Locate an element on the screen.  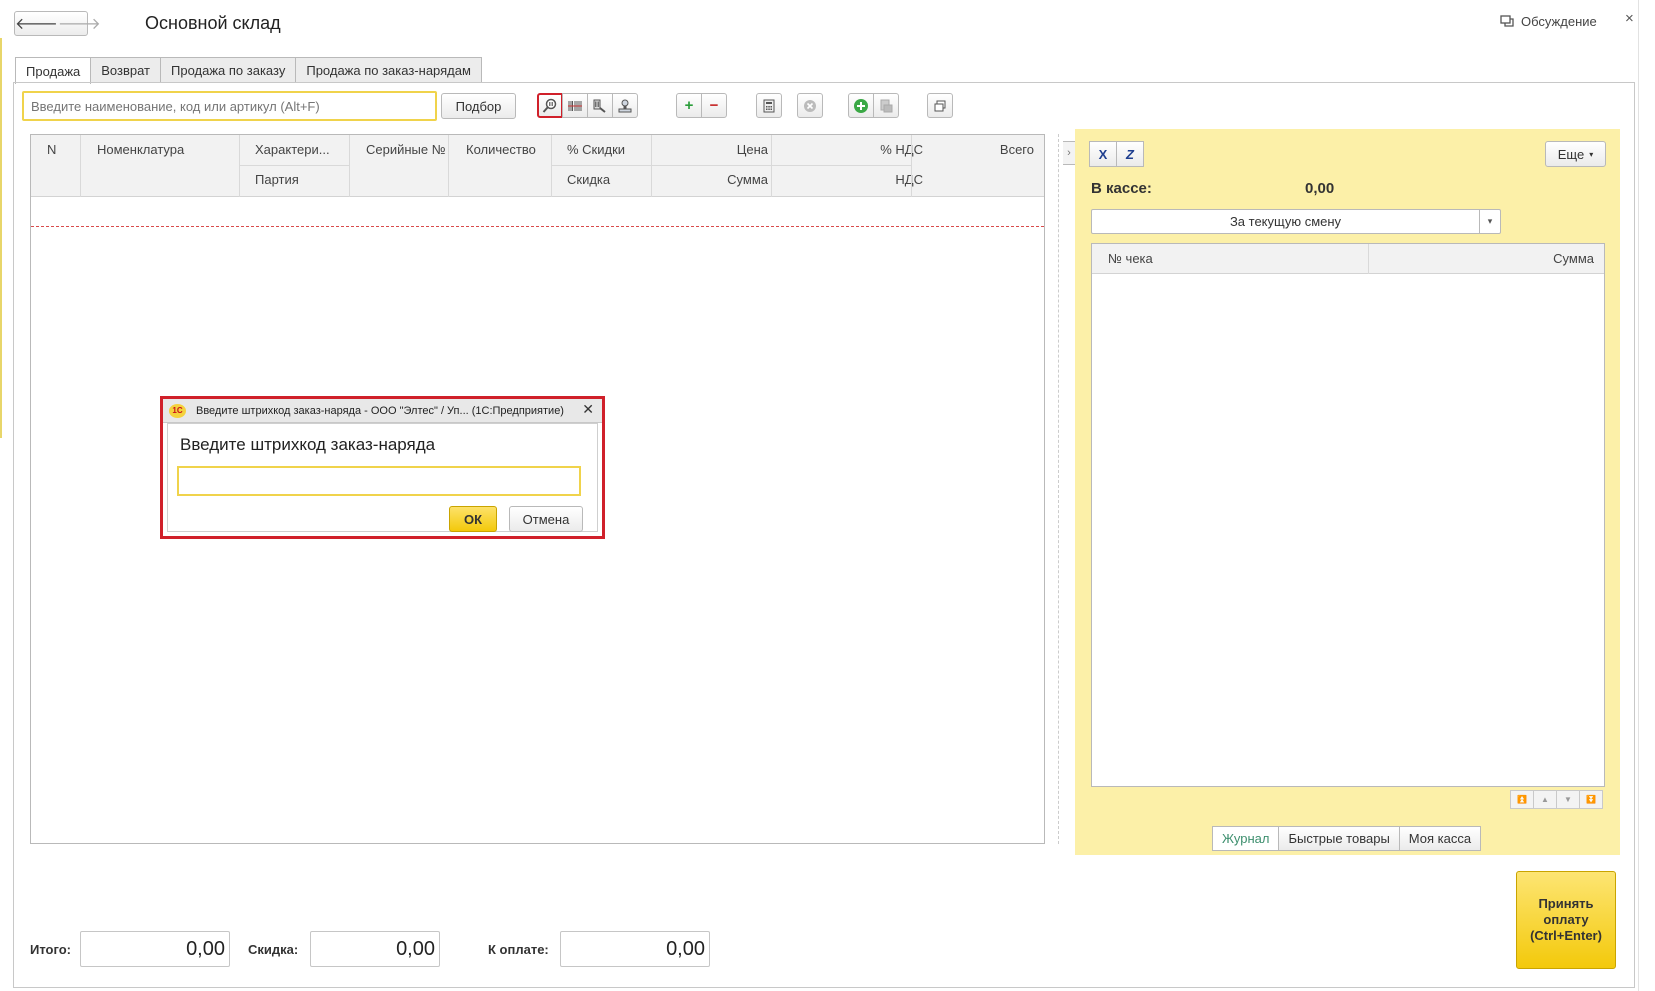
discussion-label: Обсуждение is located at coordinates (1559, 21).